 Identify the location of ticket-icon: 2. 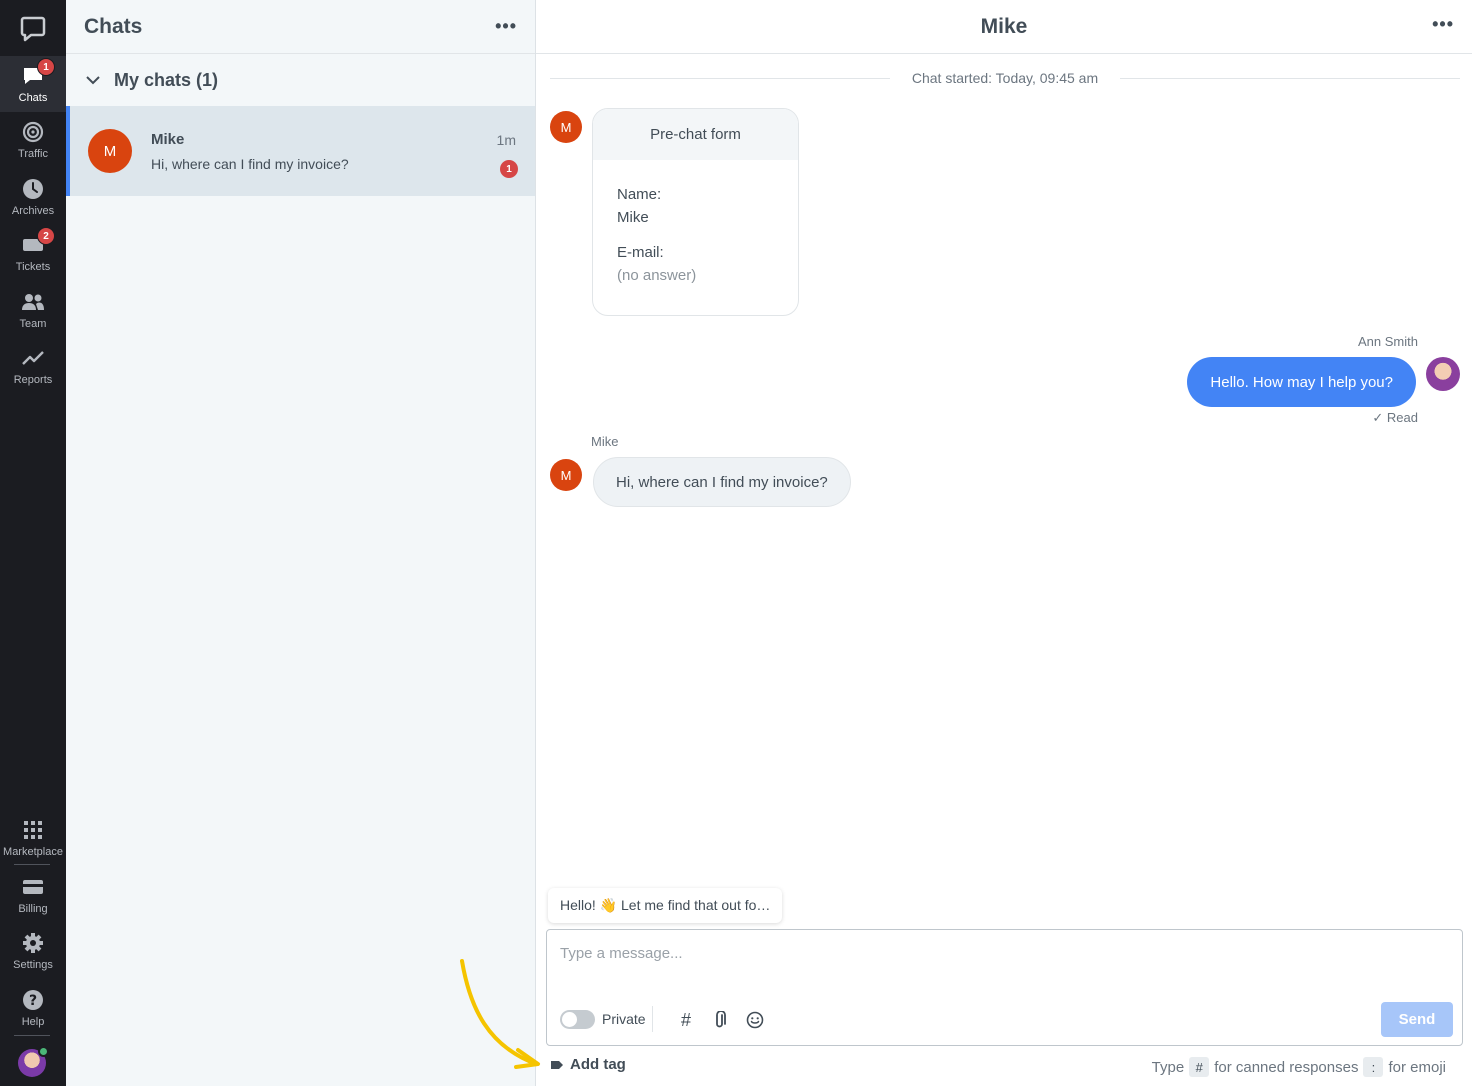
(38, 242).